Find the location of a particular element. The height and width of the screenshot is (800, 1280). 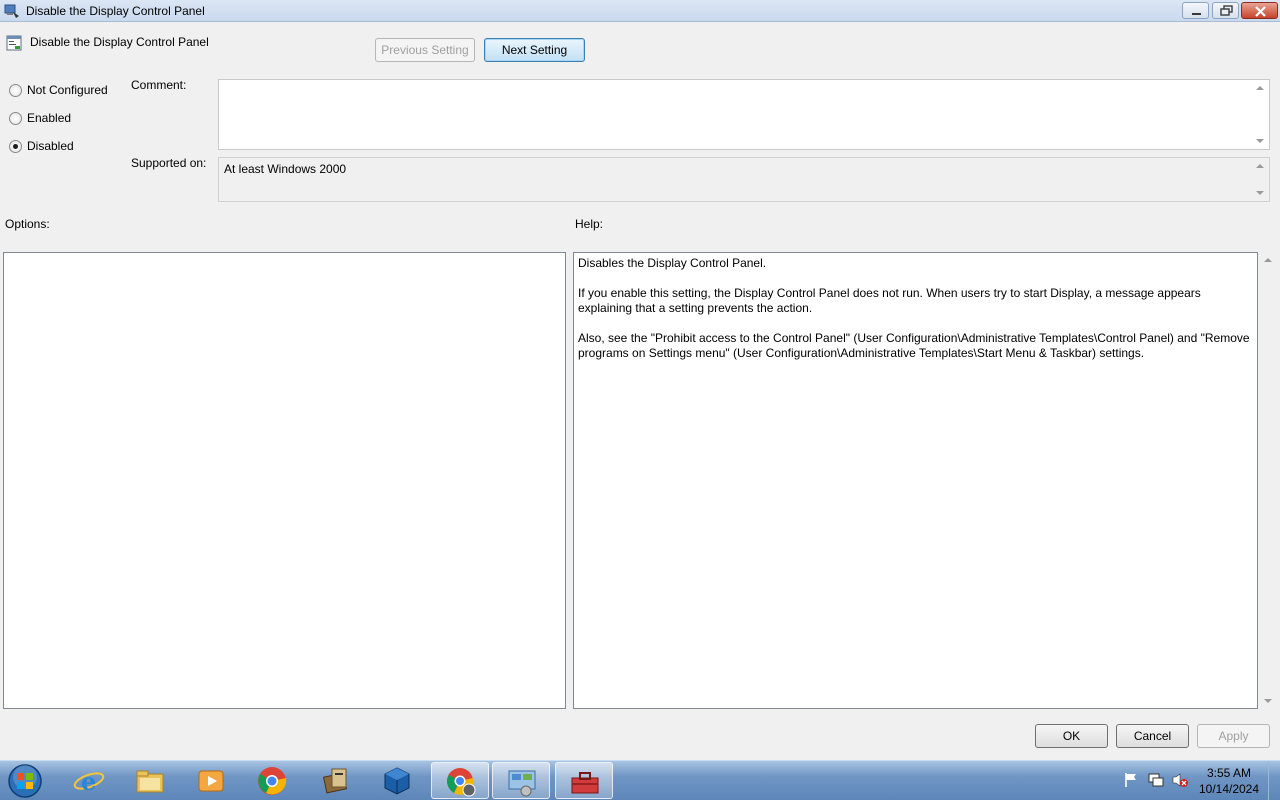

cancel-button: Cancel is located at coordinates (1152, 736).